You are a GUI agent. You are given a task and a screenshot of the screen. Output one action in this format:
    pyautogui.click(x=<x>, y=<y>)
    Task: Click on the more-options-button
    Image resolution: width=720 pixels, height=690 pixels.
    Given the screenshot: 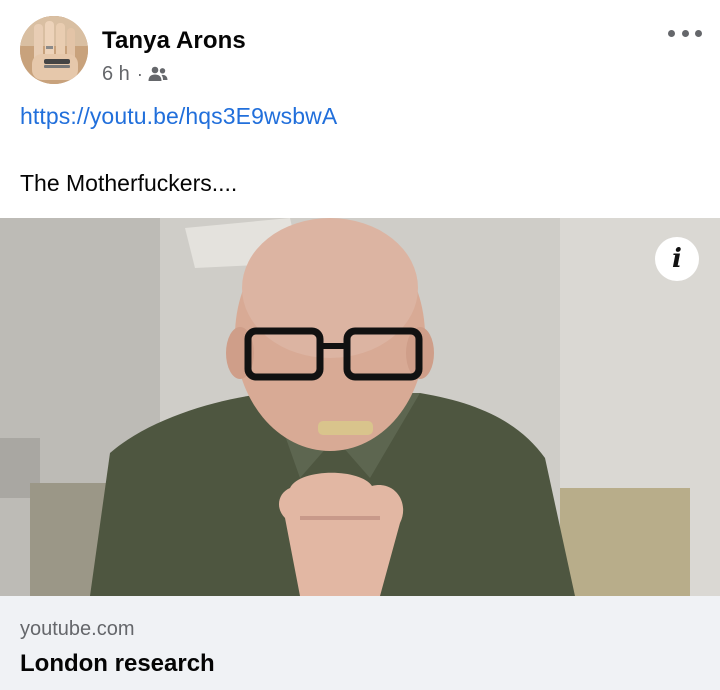 What is the action you would take?
    pyautogui.click(x=685, y=33)
    